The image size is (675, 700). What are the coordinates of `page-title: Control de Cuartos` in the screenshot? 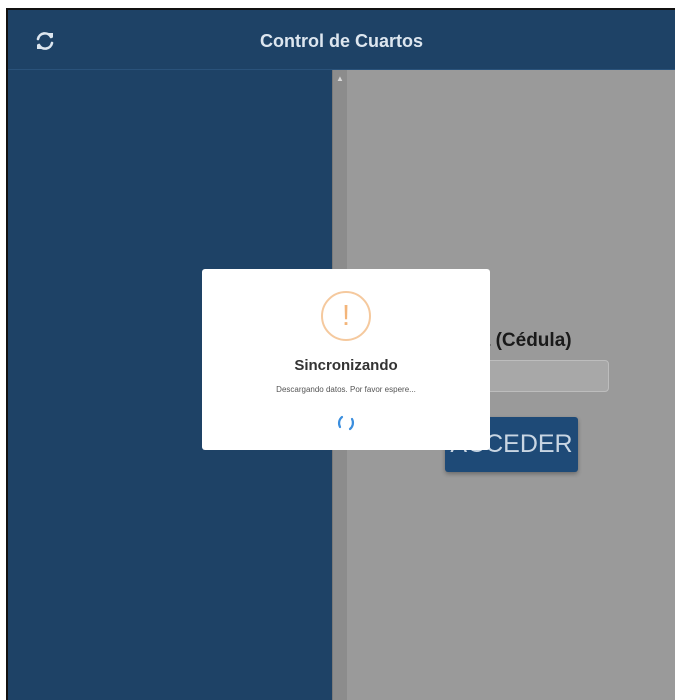 It's located at (341, 41).